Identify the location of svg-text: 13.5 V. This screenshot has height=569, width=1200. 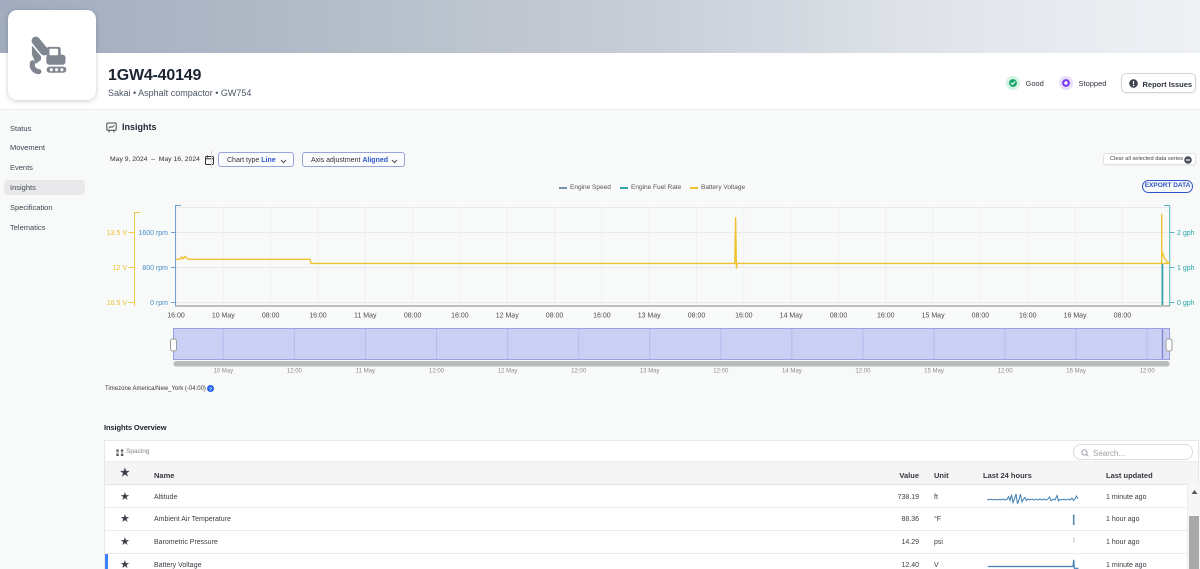
(117, 233).